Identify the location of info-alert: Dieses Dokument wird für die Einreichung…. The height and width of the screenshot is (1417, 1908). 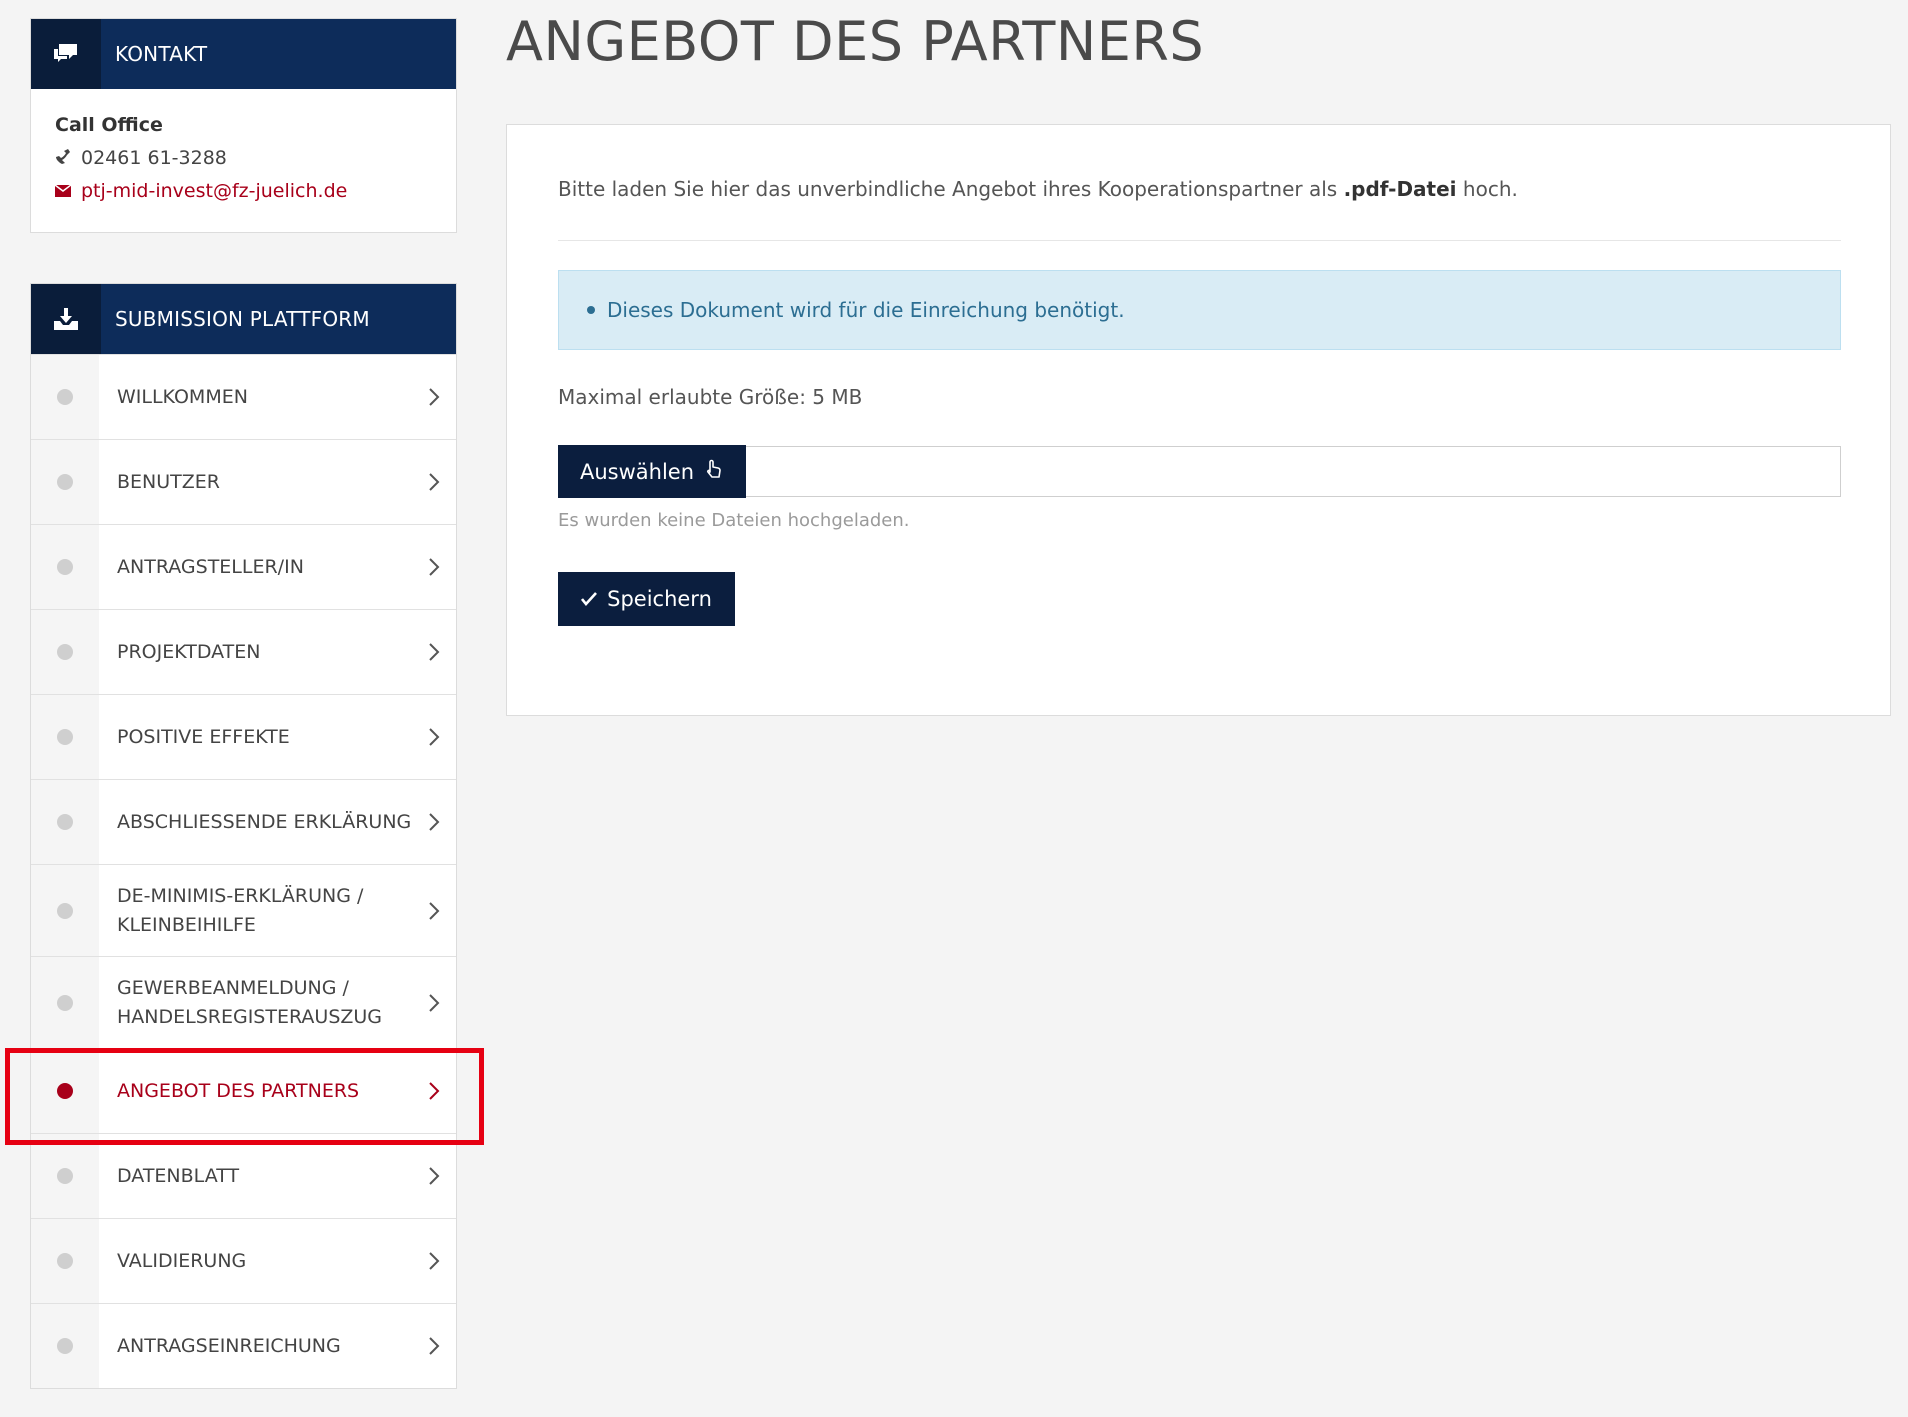
(1199, 310).